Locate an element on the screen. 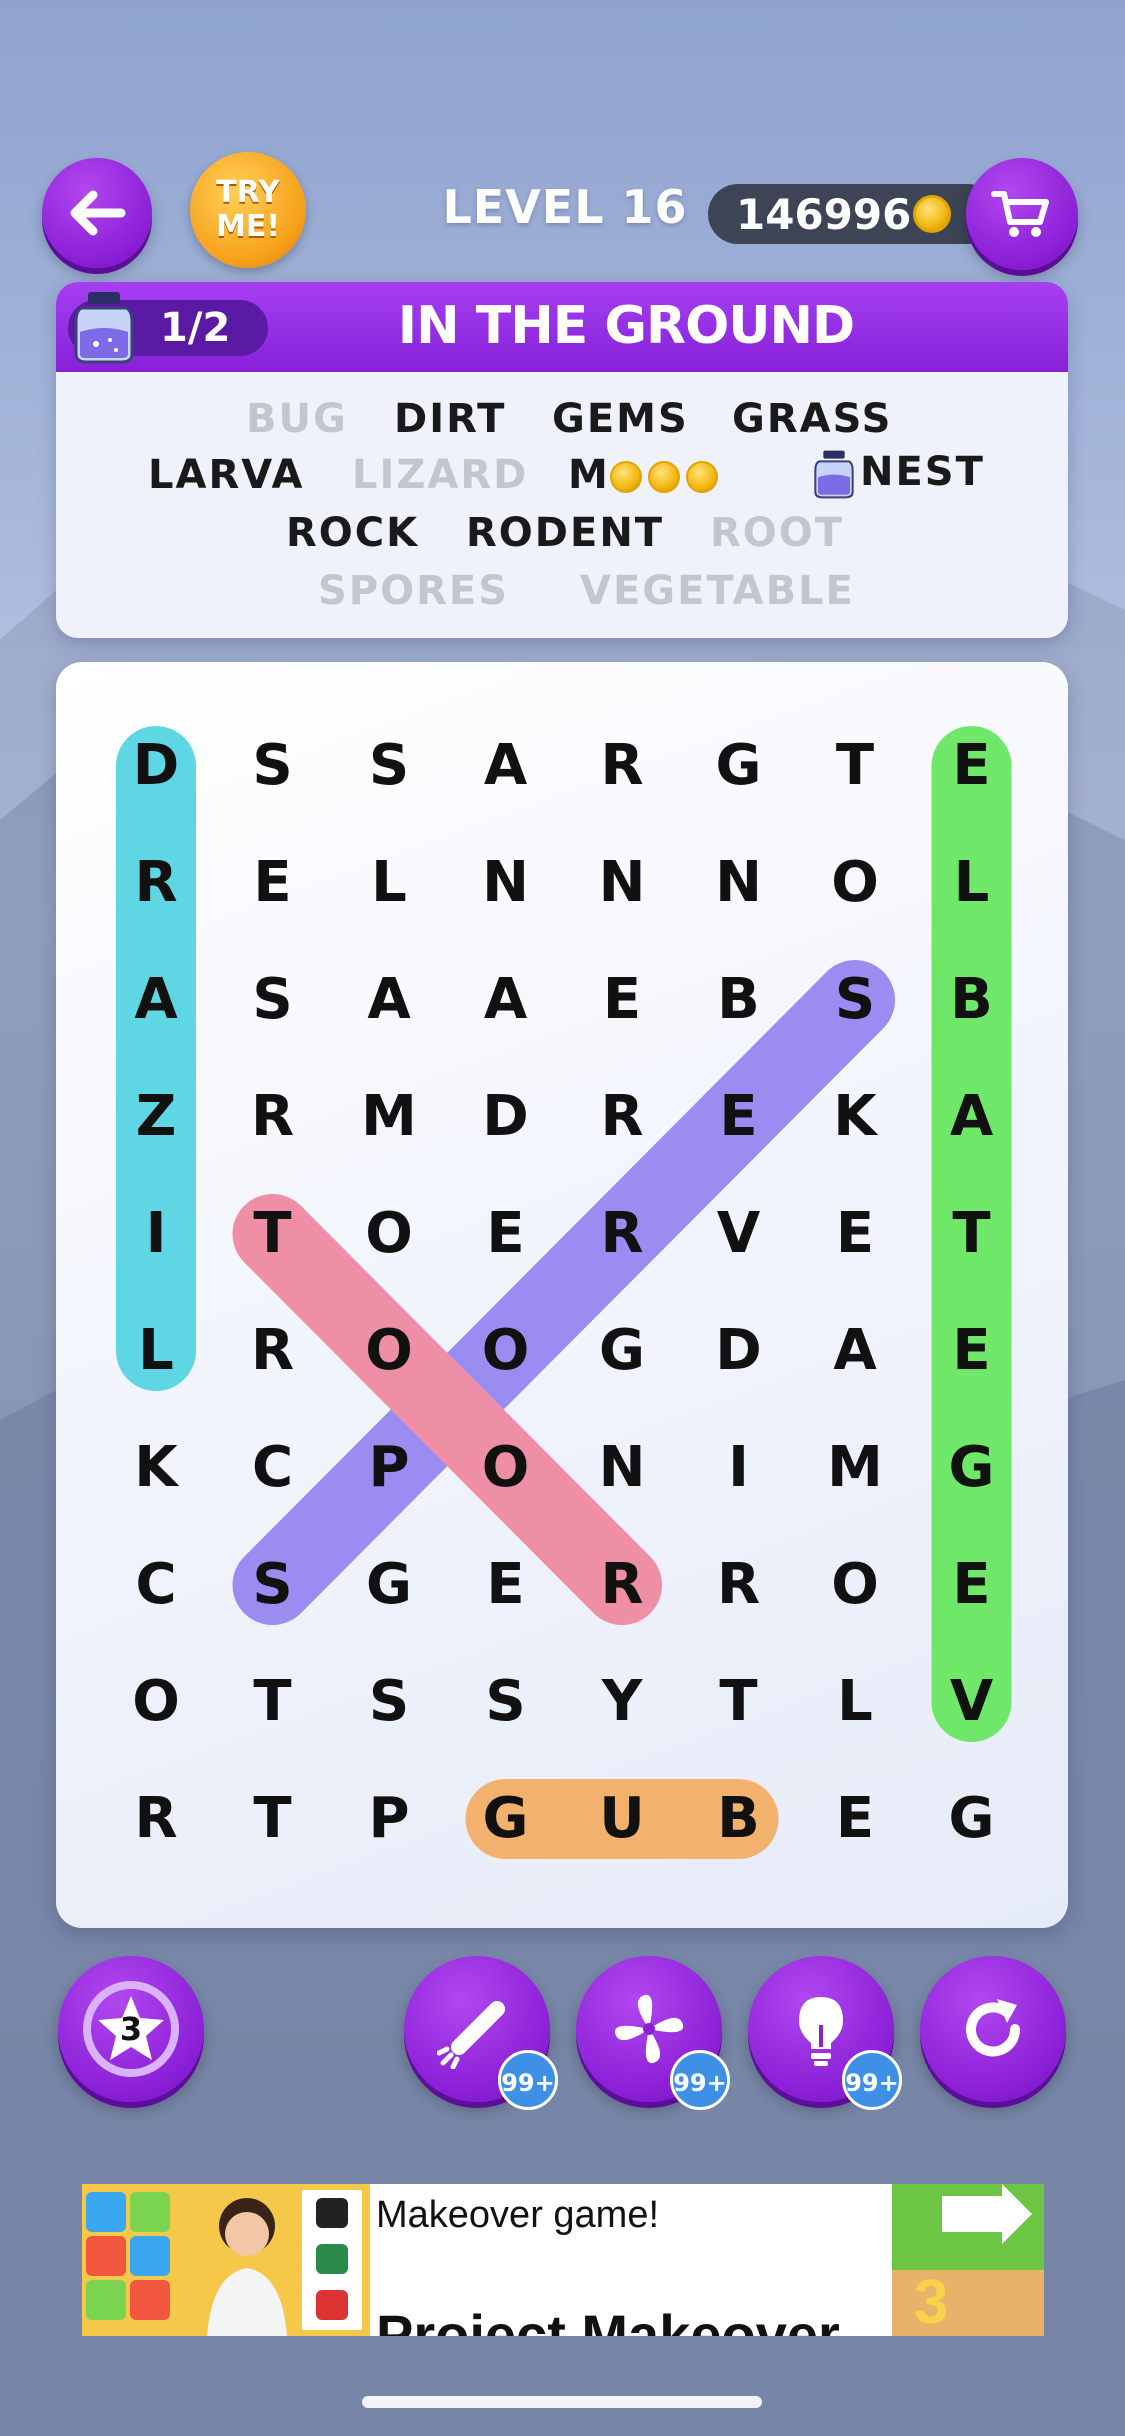  grid-cell-r1c3: N is located at coordinates (506, 883).